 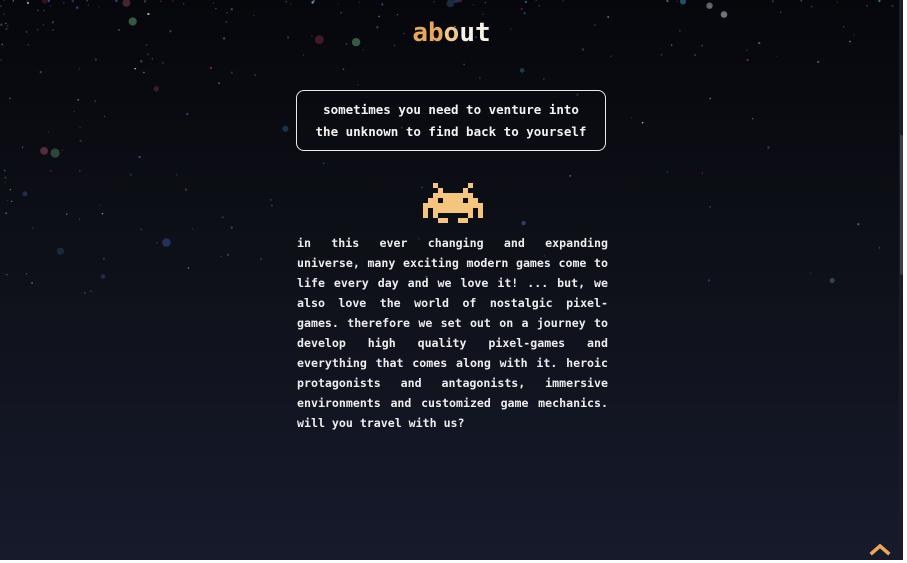 What do you see at coordinates (901, 280) in the screenshot?
I see `scrollbar-track` at bounding box center [901, 280].